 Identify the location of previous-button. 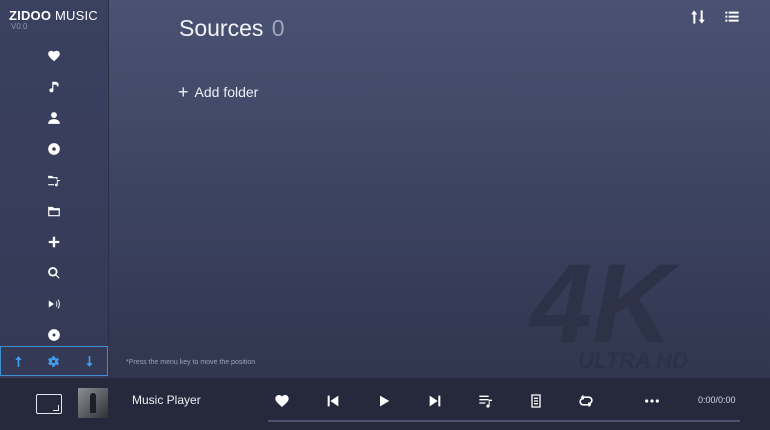
(333, 401).